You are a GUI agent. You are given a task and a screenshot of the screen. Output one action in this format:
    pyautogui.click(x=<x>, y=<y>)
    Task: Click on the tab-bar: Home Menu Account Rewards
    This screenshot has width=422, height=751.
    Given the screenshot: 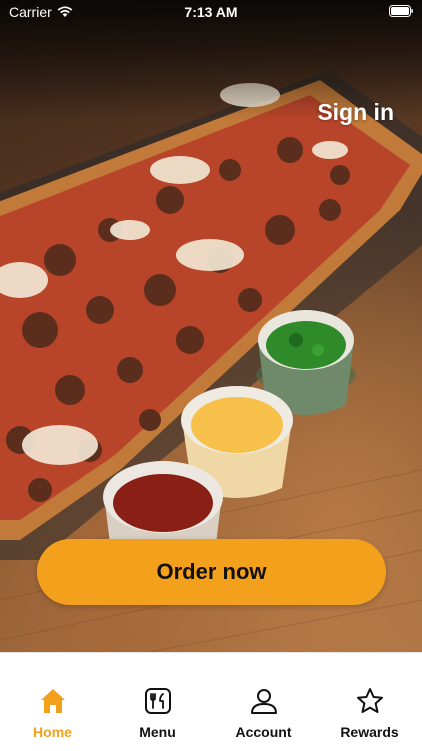 What is the action you would take?
    pyautogui.click(x=211, y=701)
    